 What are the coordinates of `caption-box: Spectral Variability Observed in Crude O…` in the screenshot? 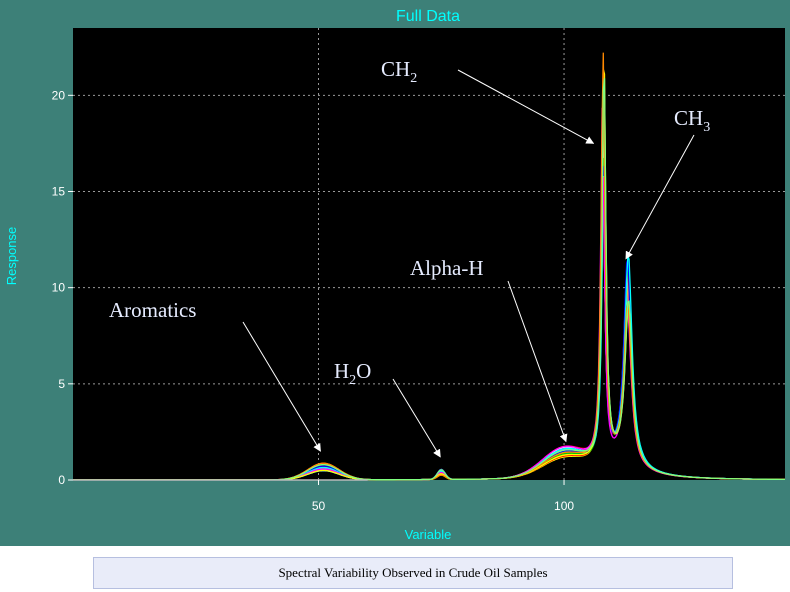 It's located at (413, 573).